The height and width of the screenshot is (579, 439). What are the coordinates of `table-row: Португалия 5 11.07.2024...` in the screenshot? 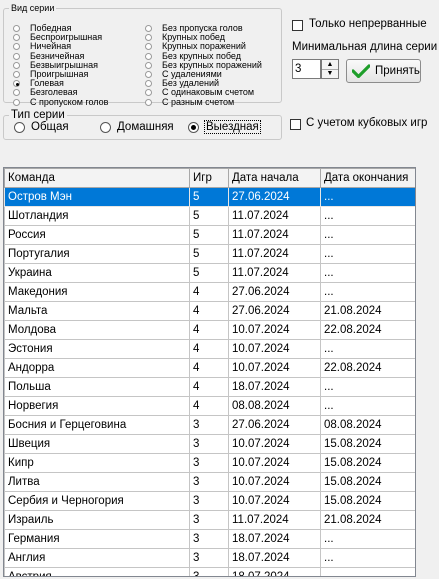 It's located at (209, 254).